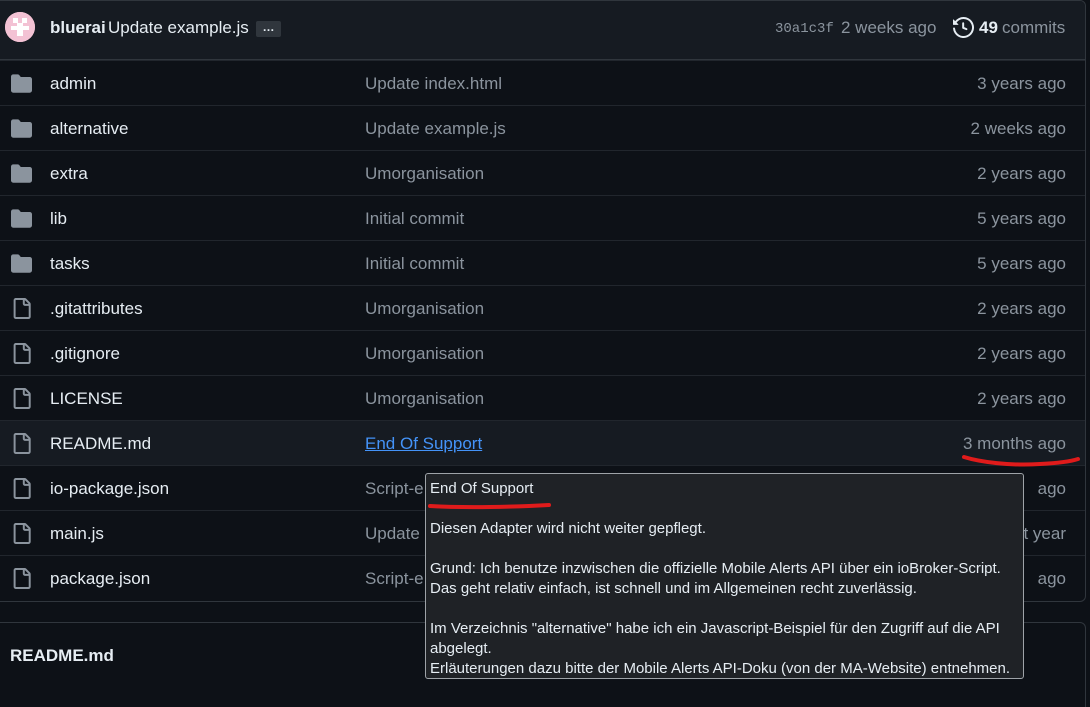  I want to click on file-row: lib Initial commit 5 years ago, so click(542, 217).